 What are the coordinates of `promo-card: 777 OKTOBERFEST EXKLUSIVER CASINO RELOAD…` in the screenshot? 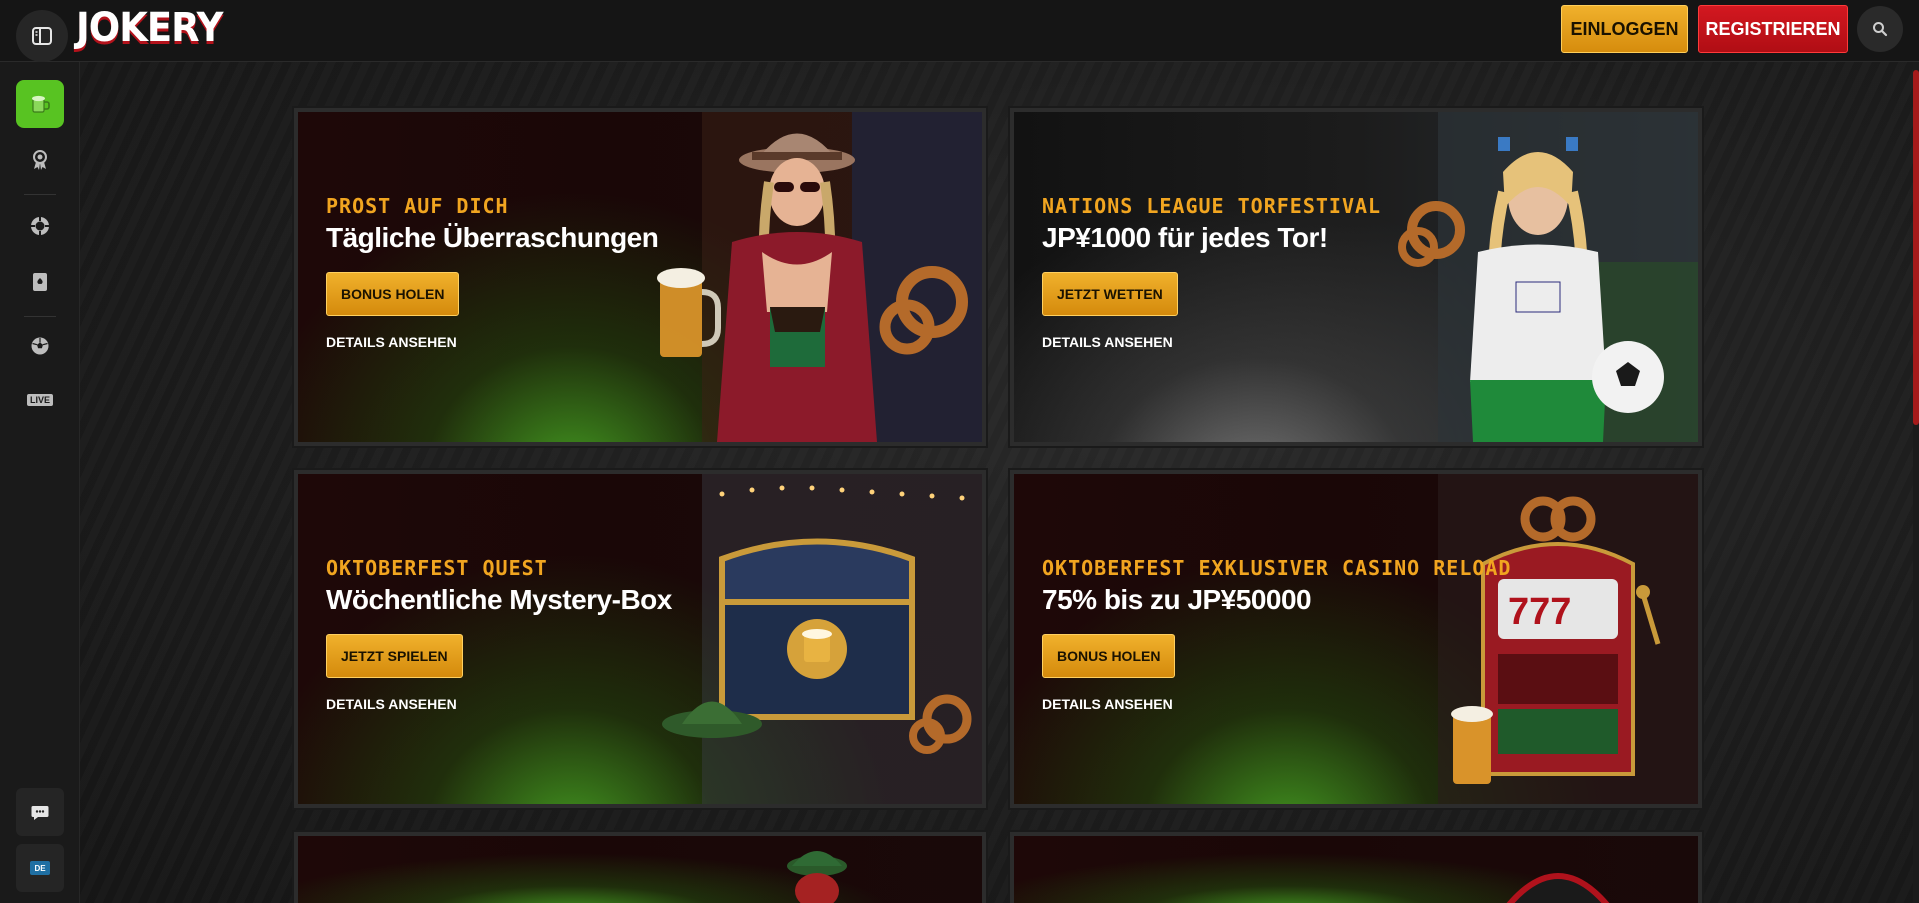 It's located at (1356, 639).